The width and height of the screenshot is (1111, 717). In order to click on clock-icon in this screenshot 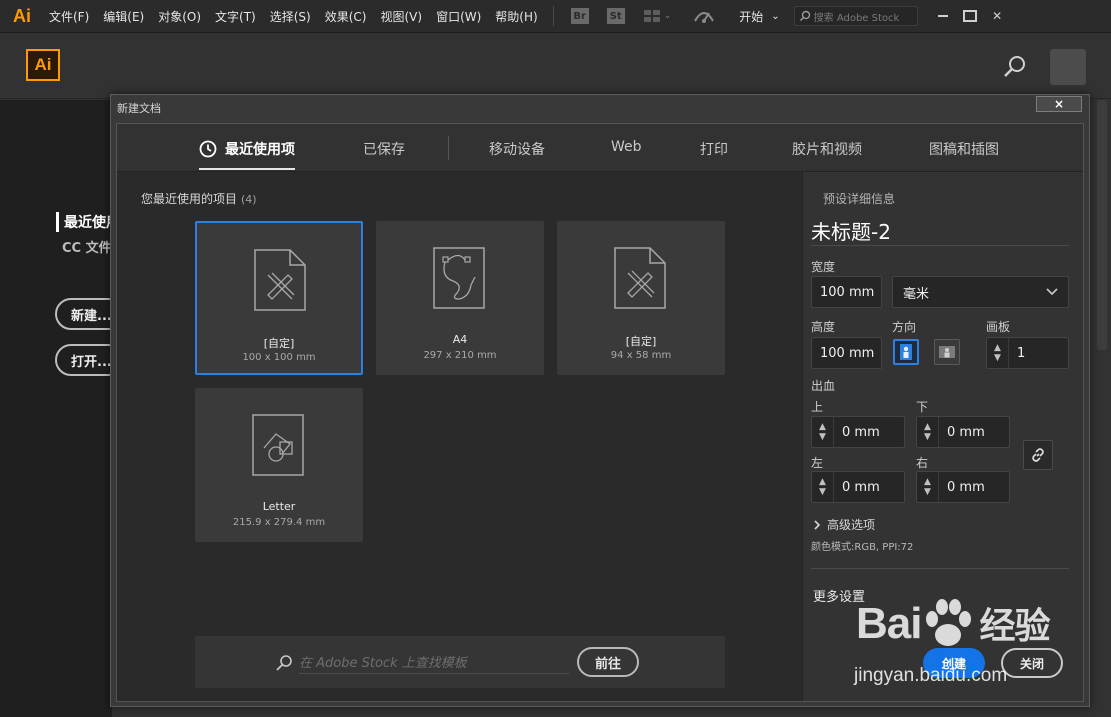, I will do `click(208, 149)`.